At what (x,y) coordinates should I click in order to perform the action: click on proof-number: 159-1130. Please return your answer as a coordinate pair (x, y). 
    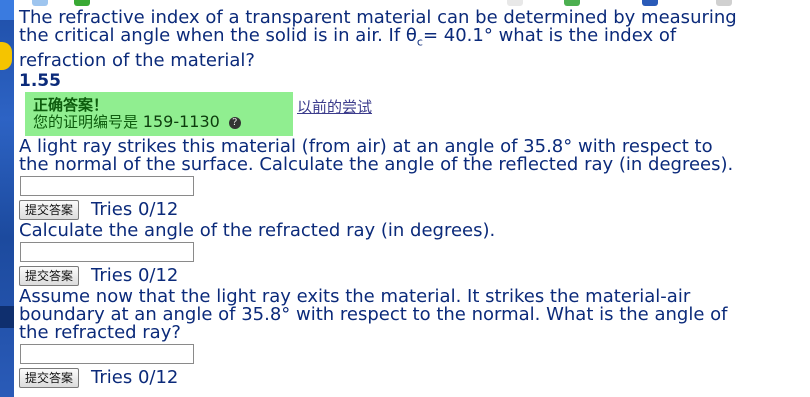
    Looking at the image, I should click on (181, 121).